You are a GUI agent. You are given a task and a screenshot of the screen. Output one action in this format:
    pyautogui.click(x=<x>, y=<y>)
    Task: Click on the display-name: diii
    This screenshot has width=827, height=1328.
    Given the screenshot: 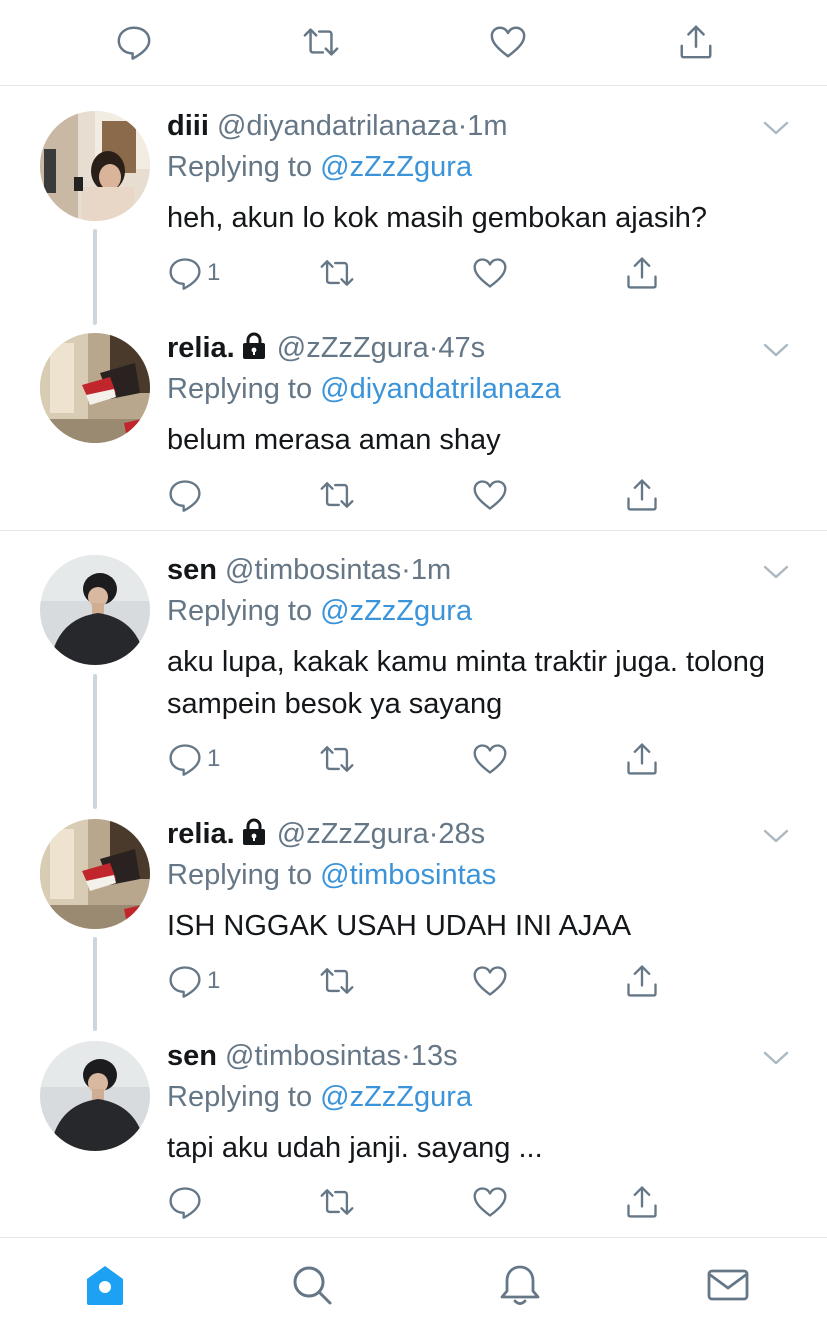 What is the action you would take?
    pyautogui.click(x=188, y=126)
    